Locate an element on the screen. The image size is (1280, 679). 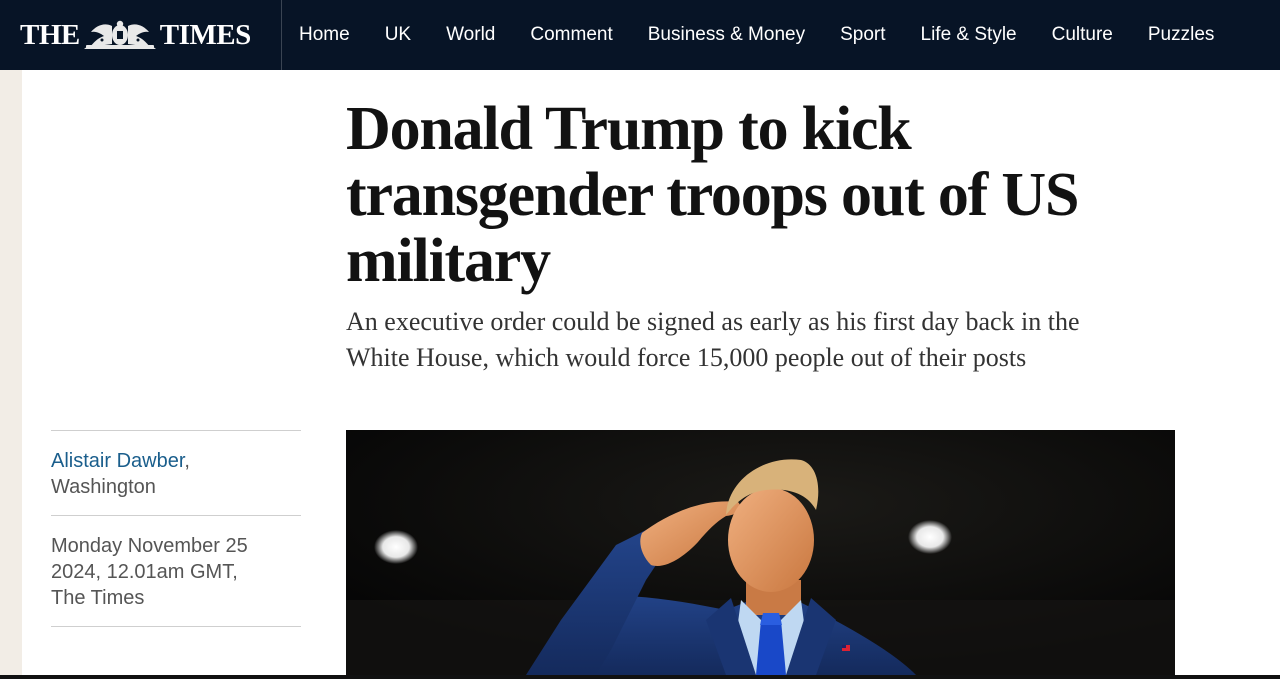
logo-container: THE TIMES is located at coordinates (141, 35).